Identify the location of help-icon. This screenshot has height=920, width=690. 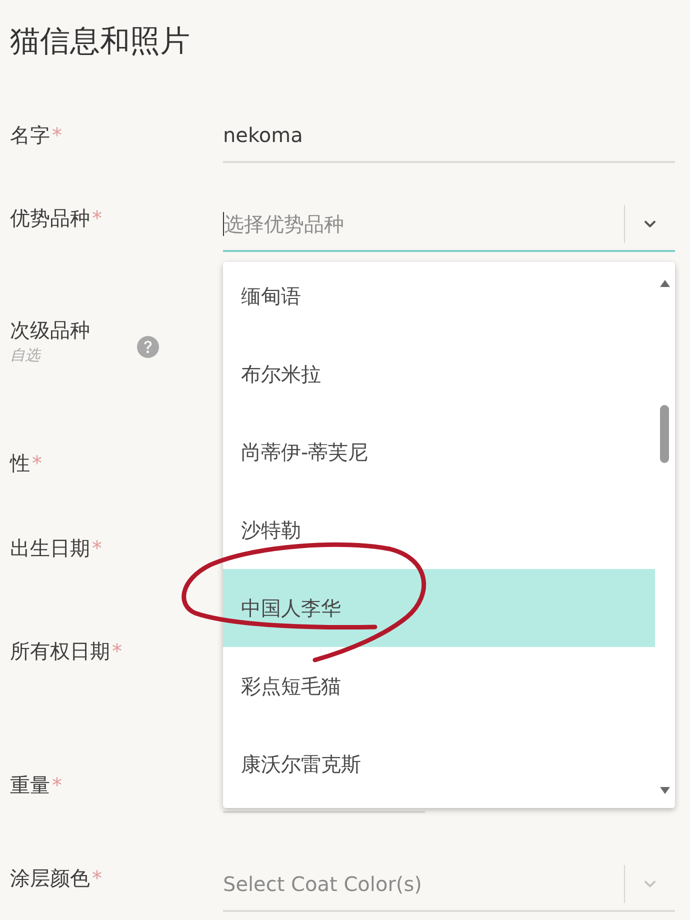
(148, 347).